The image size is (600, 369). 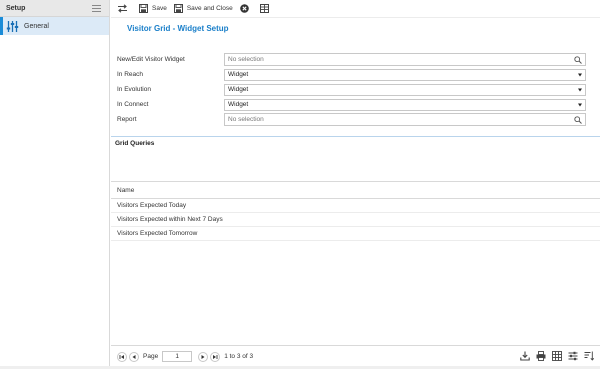 What do you see at coordinates (355, 206) in the screenshot?
I see `table-row: Visitors Expected Today` at bounding box center [355, 206].